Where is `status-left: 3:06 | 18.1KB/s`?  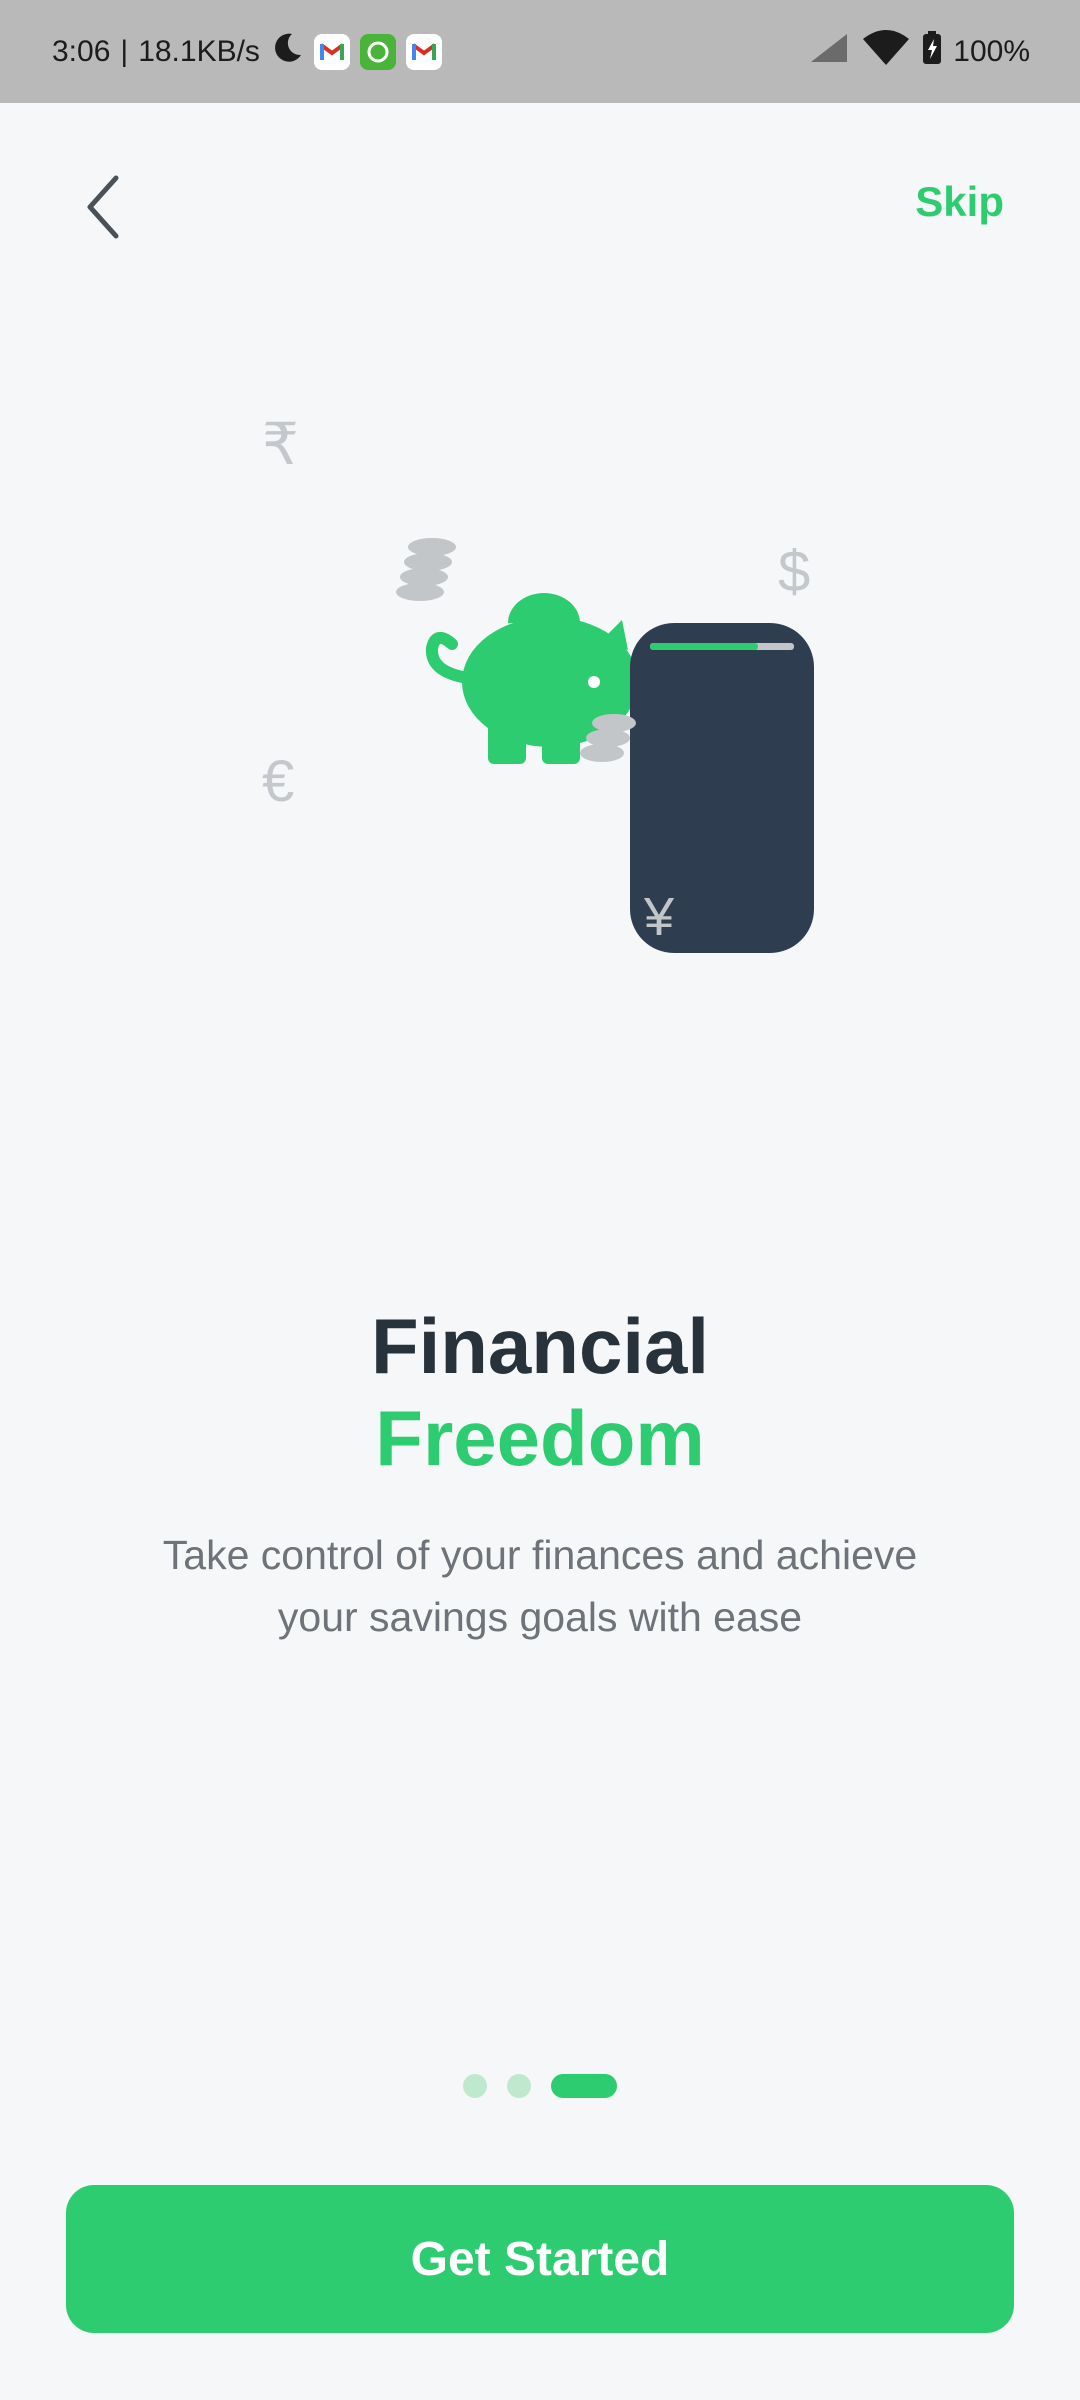
status-left: 3:06 | 18.1KB/s is located at coordinates (247, 51).